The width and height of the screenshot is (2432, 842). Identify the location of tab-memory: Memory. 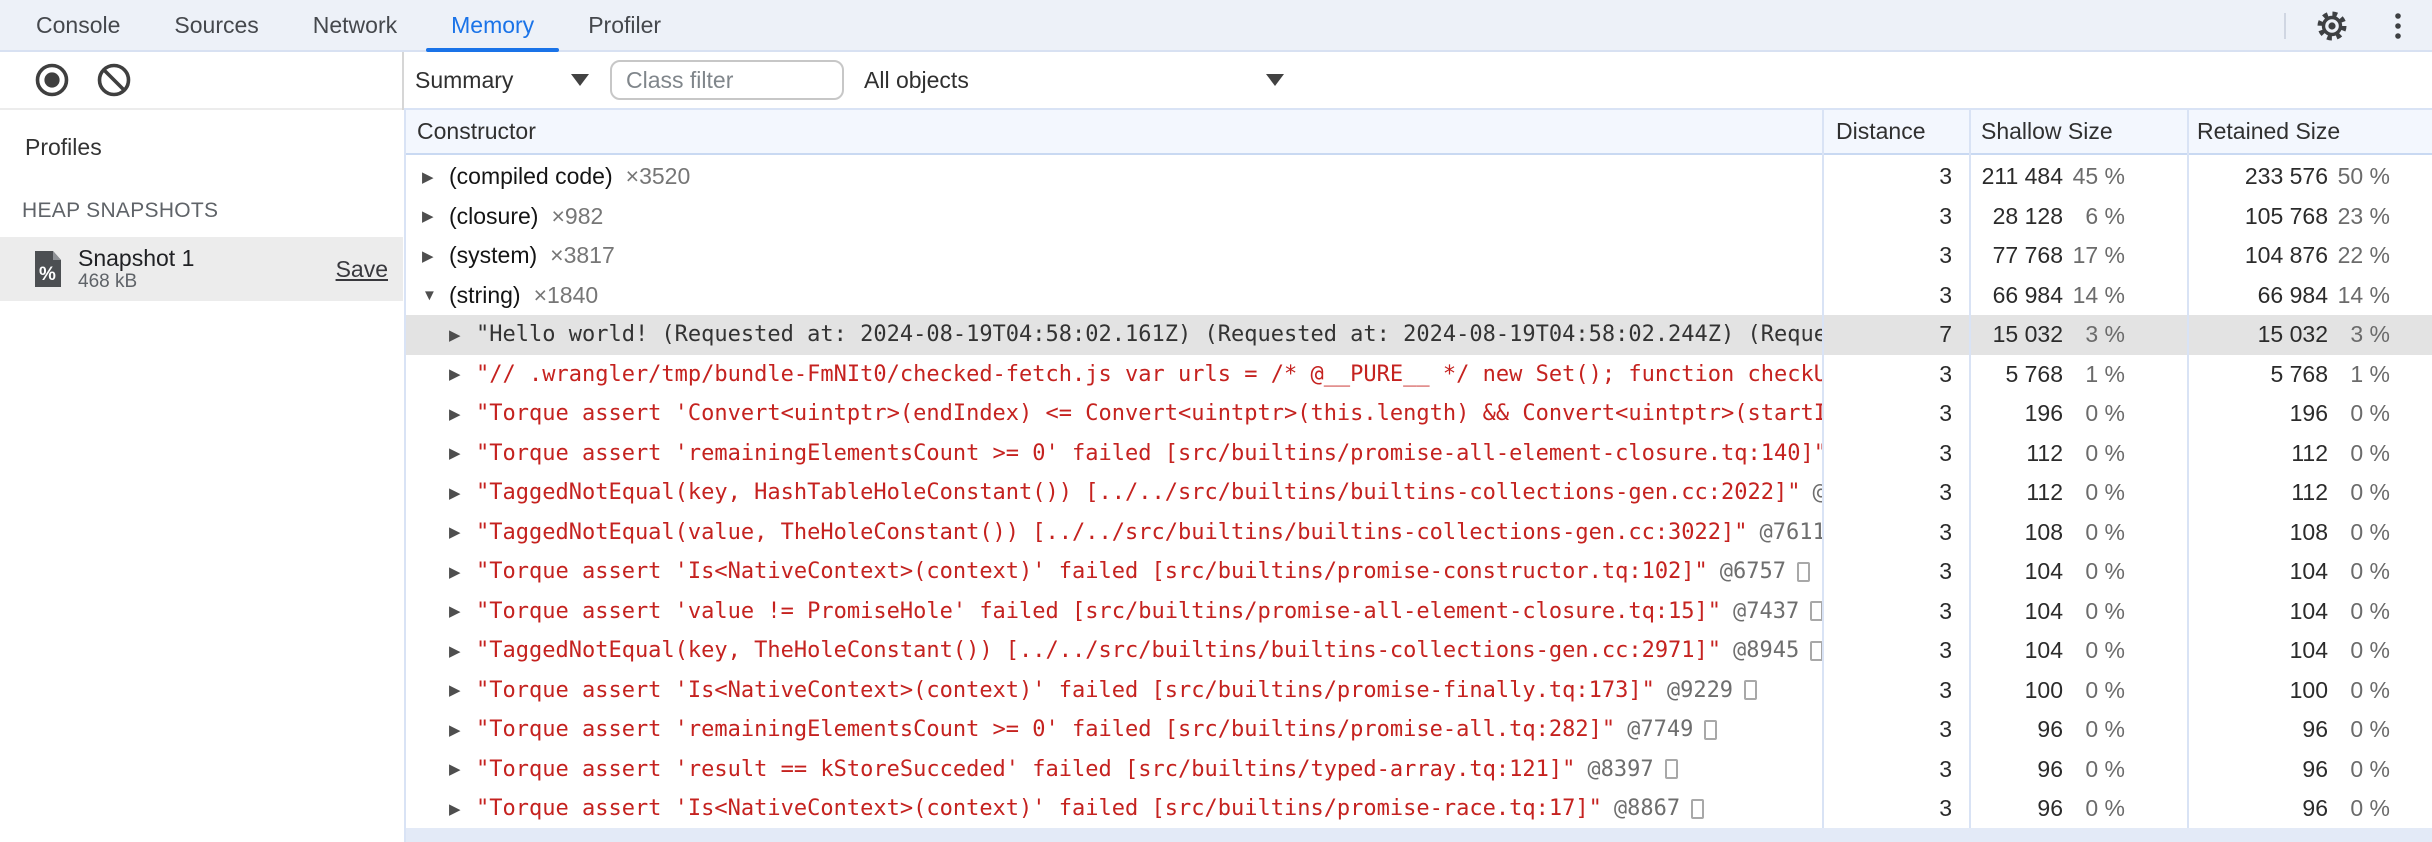
(493, 26).